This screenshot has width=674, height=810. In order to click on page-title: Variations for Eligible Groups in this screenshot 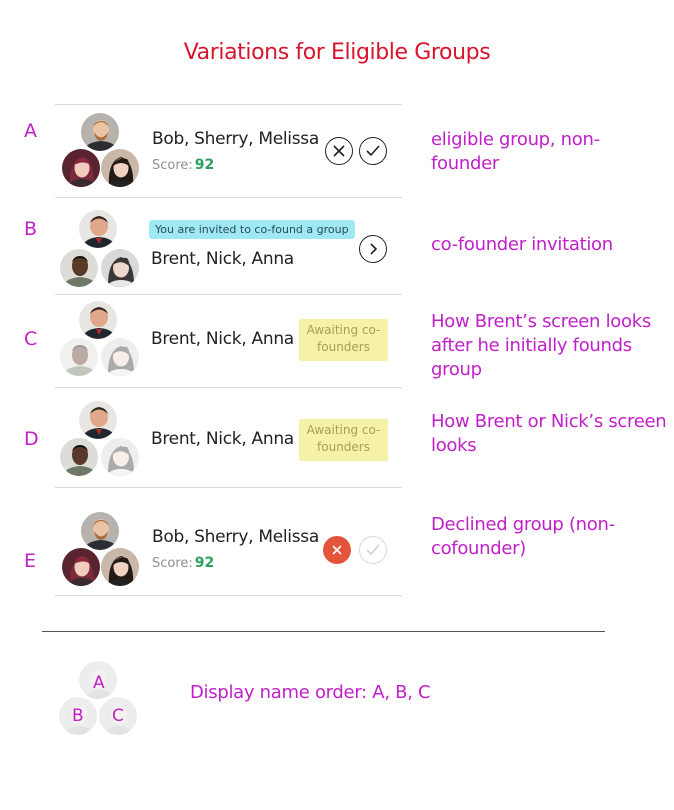, I will do `click(337, 52)`.